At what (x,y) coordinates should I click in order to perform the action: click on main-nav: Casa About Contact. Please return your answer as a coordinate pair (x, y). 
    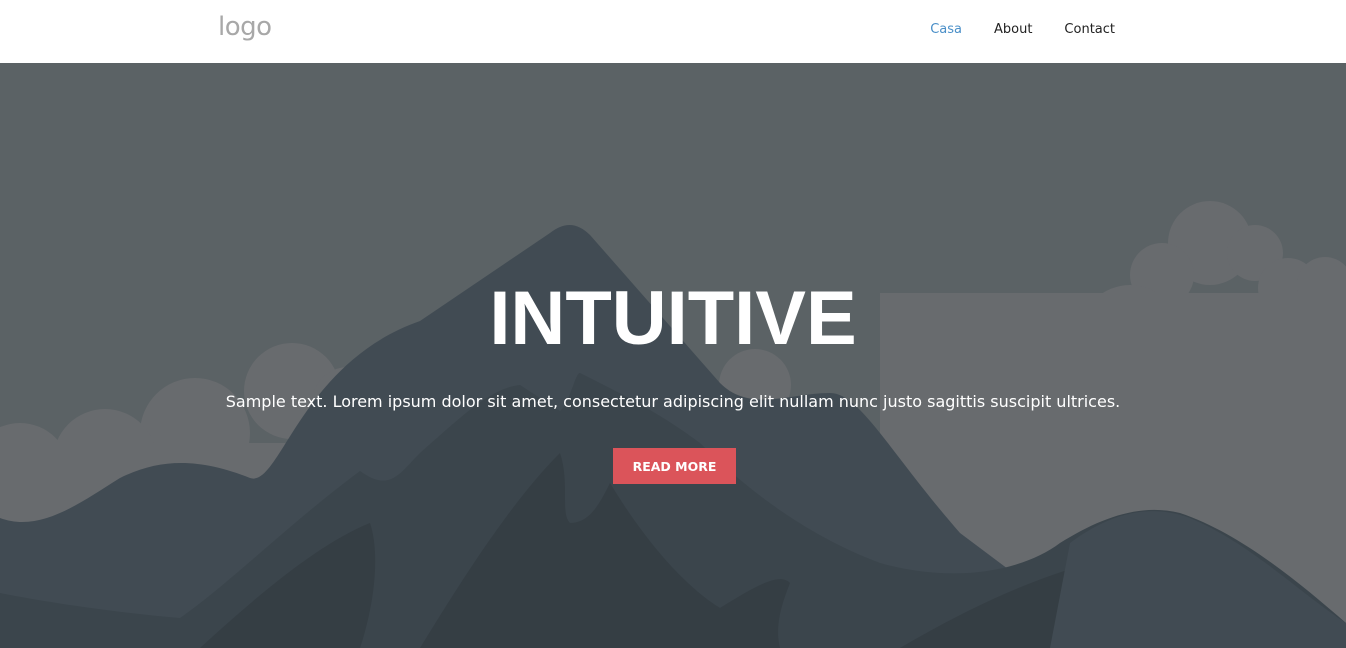
    Looking at the image, I should click on (1022, 29).